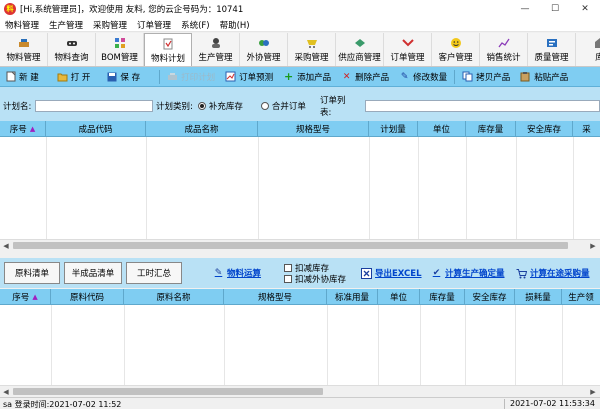 This screenshot has width=600, height=409. What do you see at coordinates (132, 10) in the screenshot?
I see `window-title: [Hi,系统管理员]，欢迎使用 友料, 您的云企号码为：10741` at bounding box center [132, 10].